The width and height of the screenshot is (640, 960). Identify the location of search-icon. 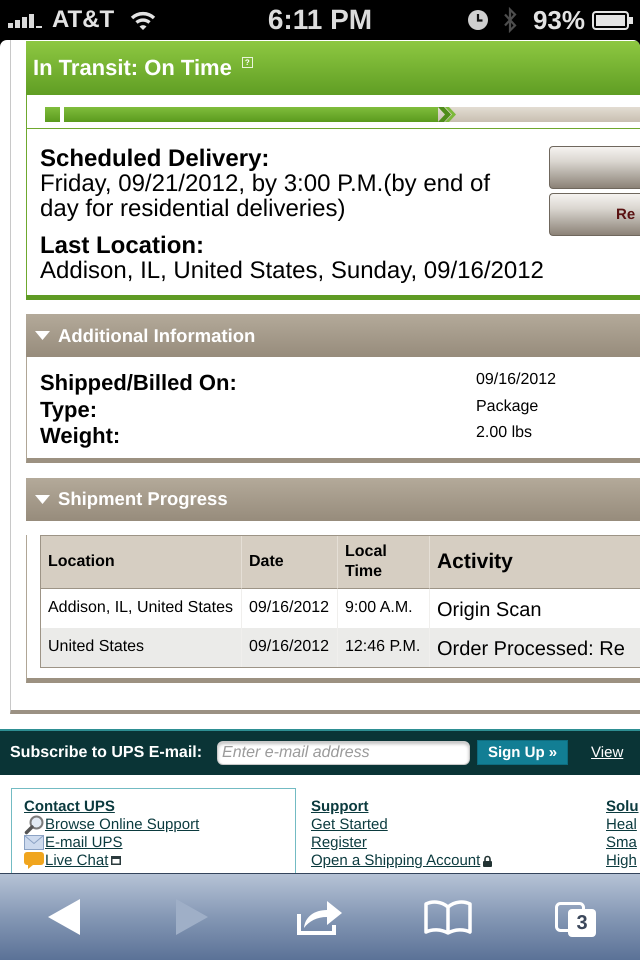
(34, 824).